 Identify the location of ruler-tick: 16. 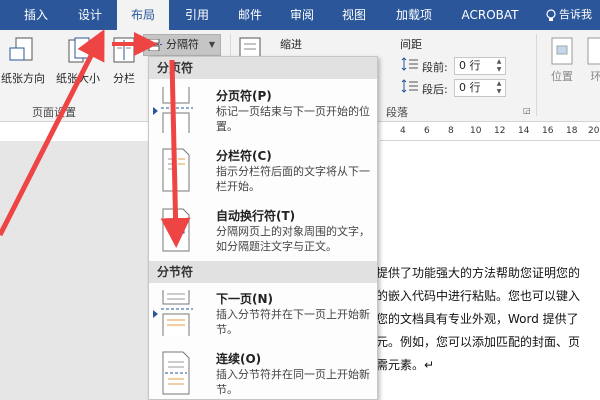
(548, 131).